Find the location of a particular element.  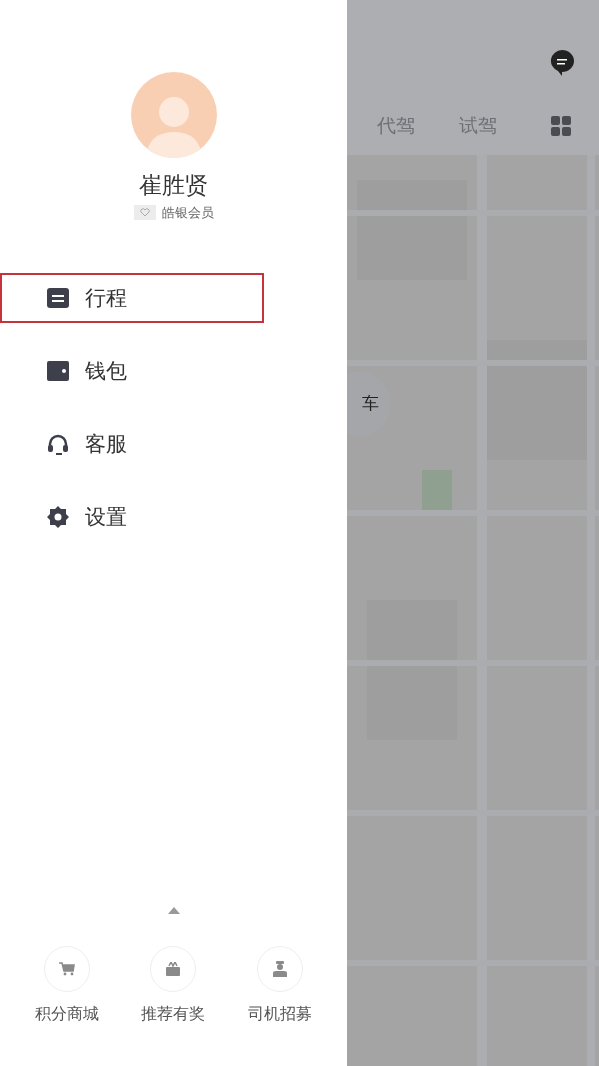

cart-icon is located at coordinates (67, 969).